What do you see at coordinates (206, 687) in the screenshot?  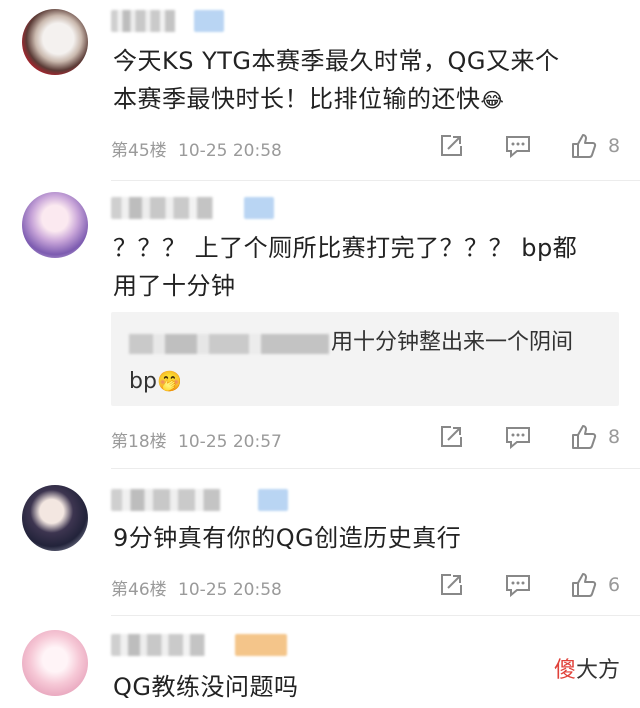 I see `comment-text: QG教练没问题吗` at bounding box center [206, 687].